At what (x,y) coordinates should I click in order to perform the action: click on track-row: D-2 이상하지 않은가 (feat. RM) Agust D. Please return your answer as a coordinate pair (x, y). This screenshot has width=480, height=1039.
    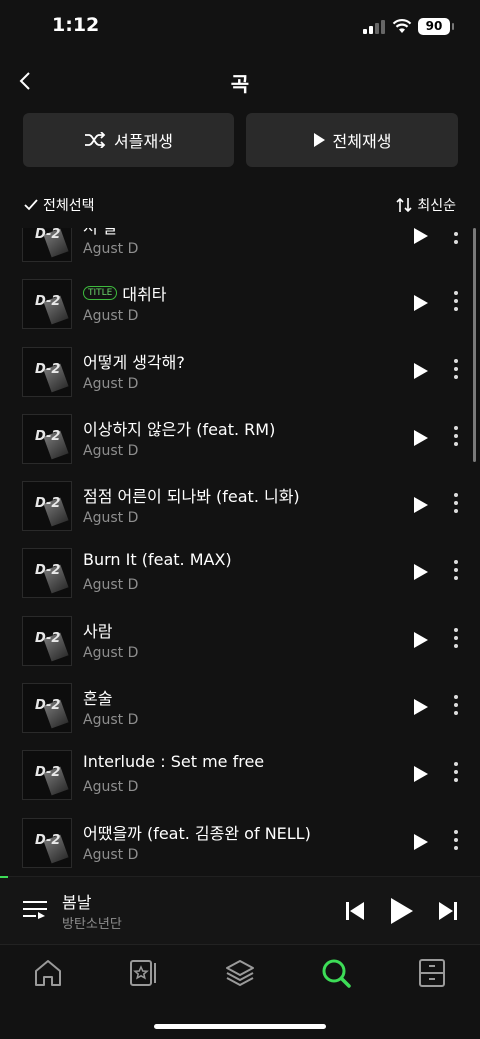
    Looking at the image, I should click on (240, 441).